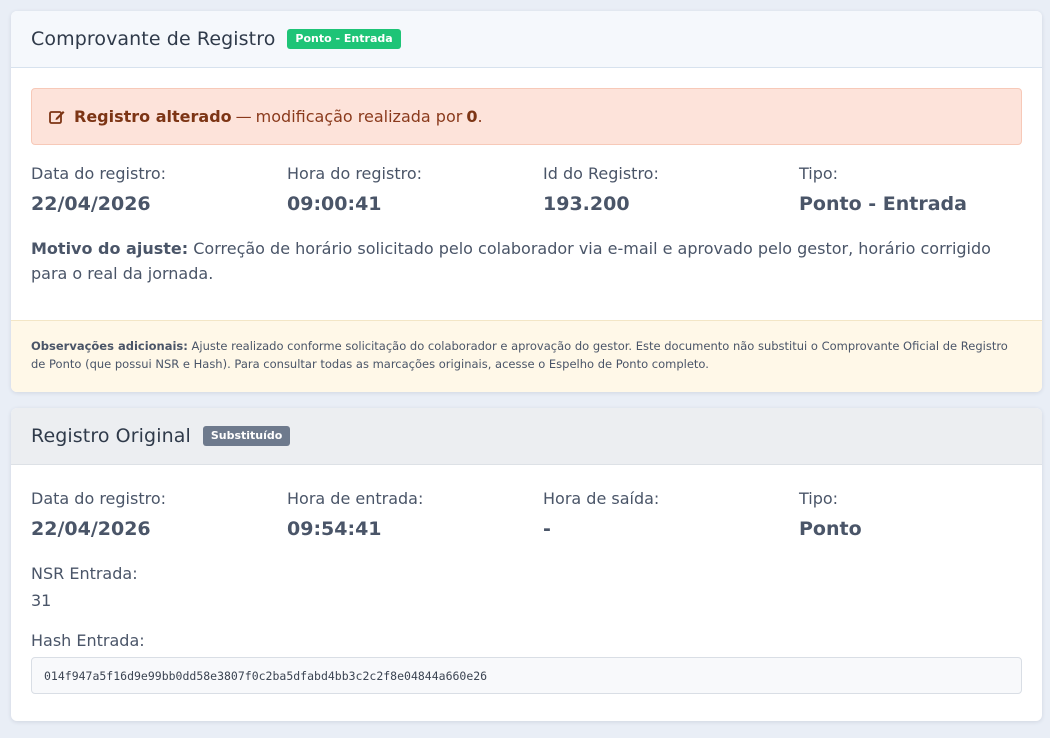 This screenshot has width=1050, height=738. What do you see at coordinates (344, 39) in the screenshot?
I see `record-type-badge: Ponto - Entrada` at bounding box center [344, 39].